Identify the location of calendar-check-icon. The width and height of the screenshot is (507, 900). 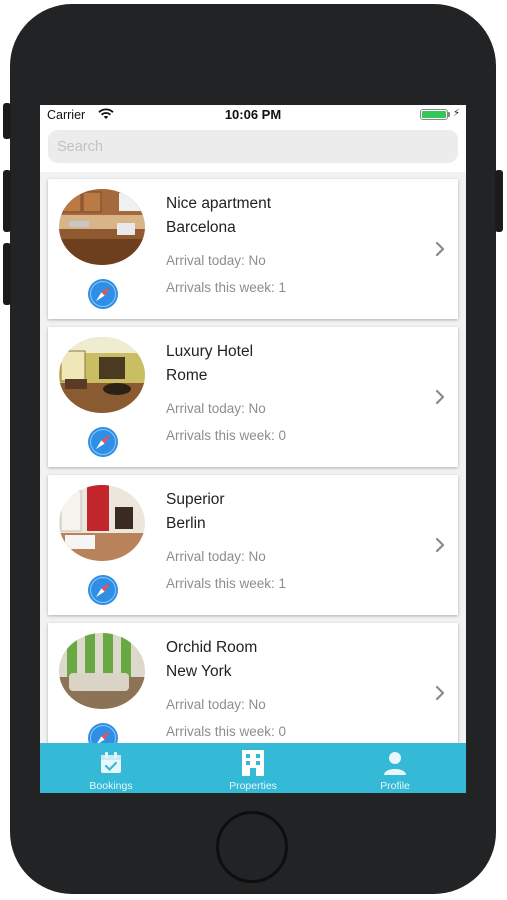
(111, 763).